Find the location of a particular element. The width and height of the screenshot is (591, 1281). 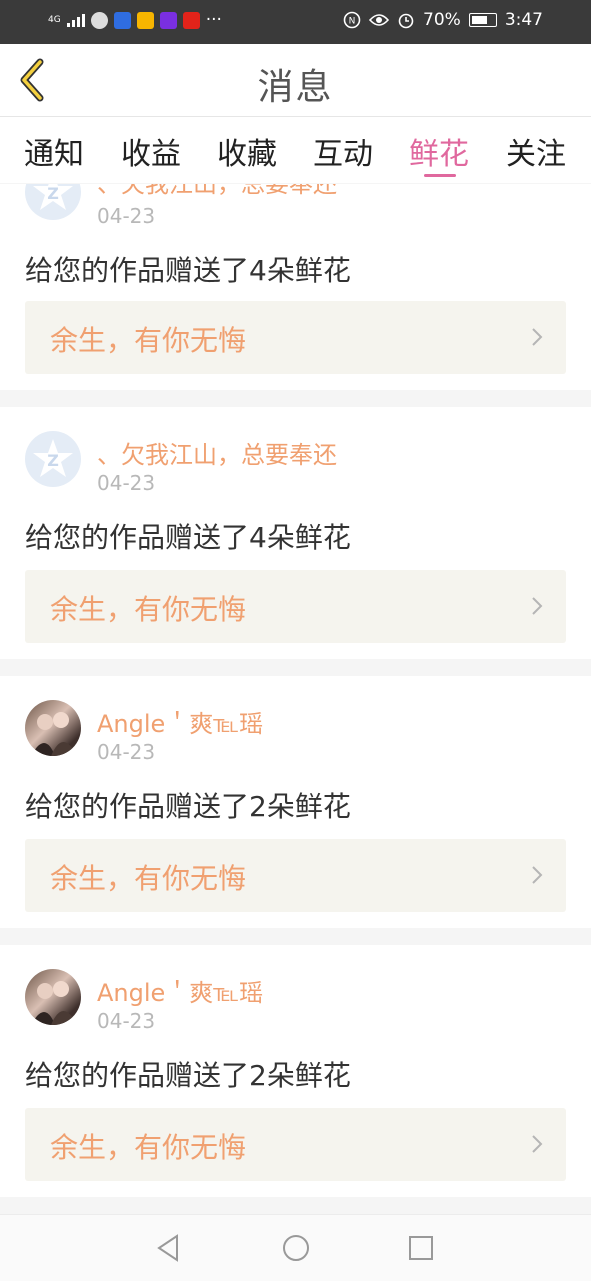

message-icon is located at coordinates (99, 20).